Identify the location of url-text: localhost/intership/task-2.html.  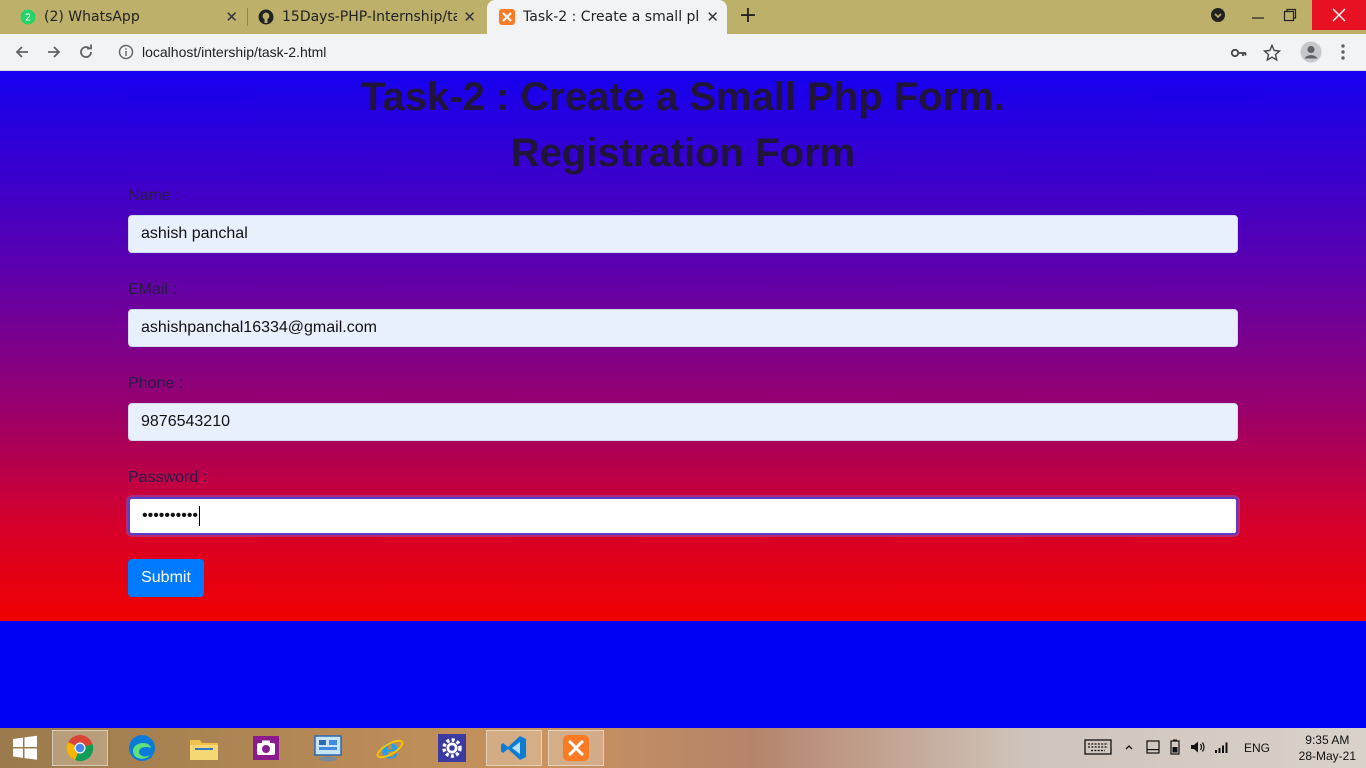
(234, 52).